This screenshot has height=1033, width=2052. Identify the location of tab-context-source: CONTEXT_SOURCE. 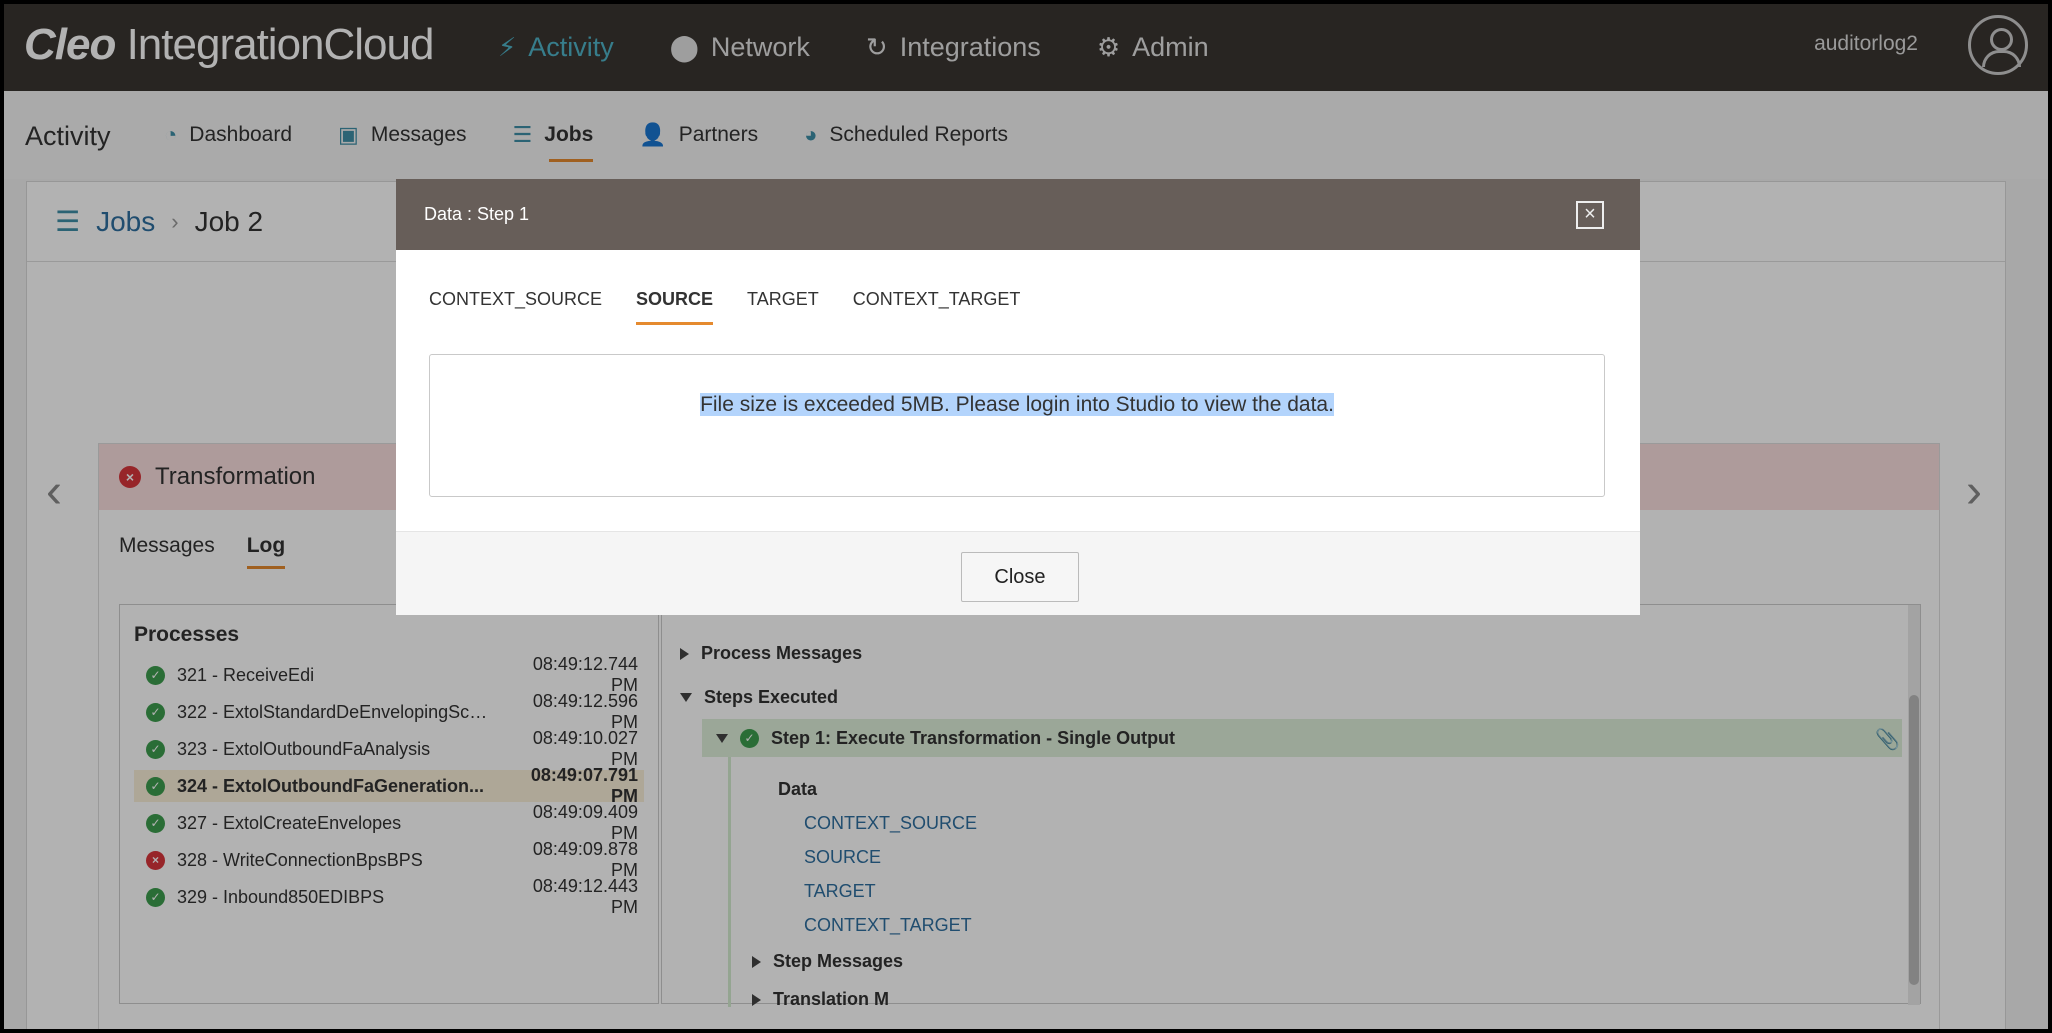
(515, 307).